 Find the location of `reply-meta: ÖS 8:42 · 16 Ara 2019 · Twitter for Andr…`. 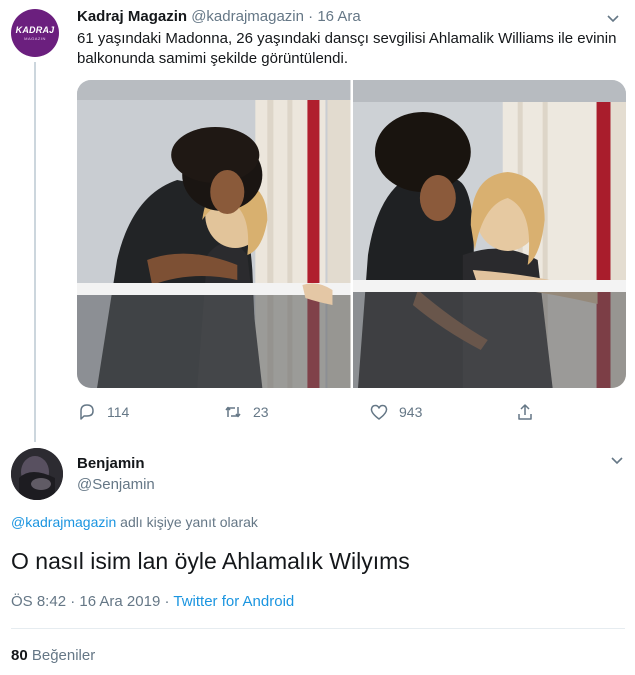

reply-meta: ÖS 8:42 · 16 Ara 2019 · Twitter for Andr… is located at coordinates (152, 601).